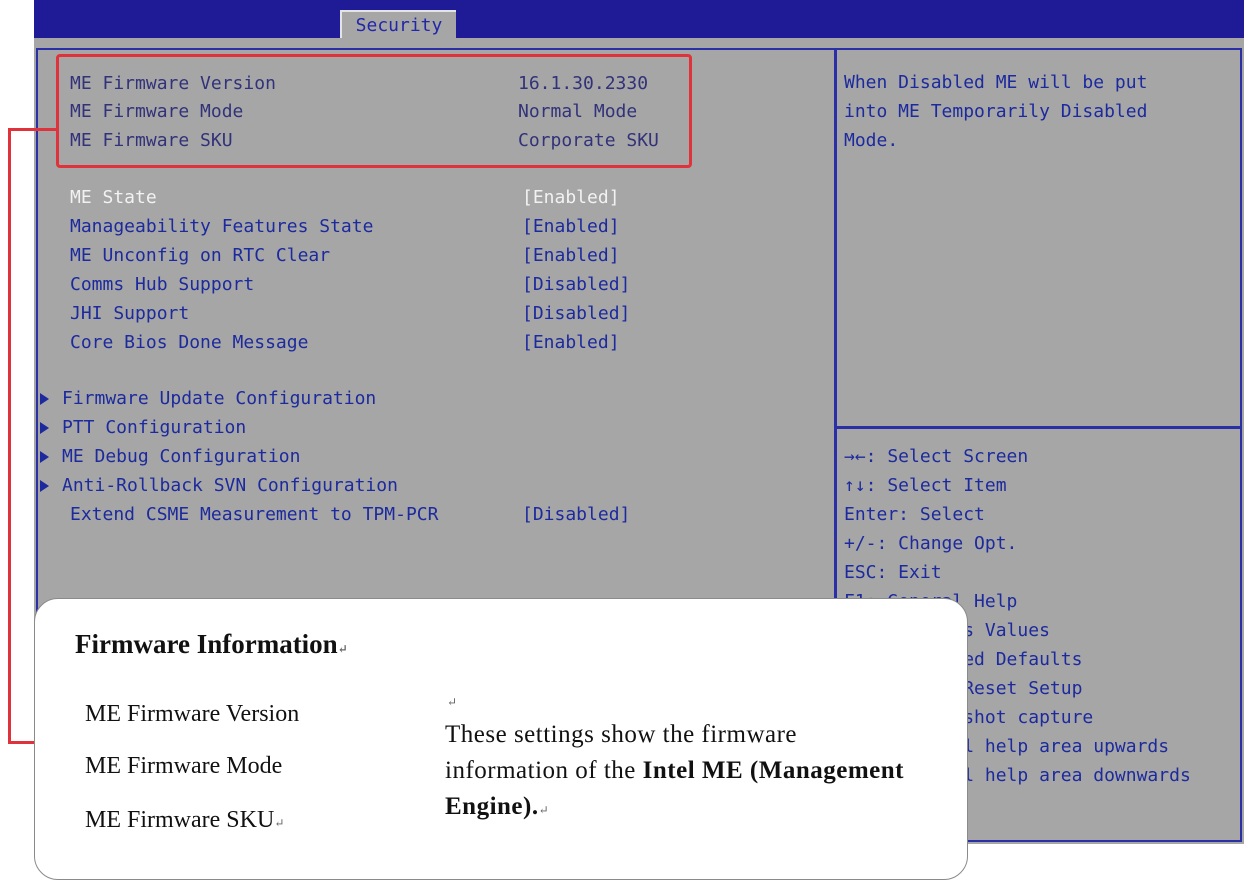 The width and height of the screenshot is (1244, 880). What do you see at coordinates (129, 314) in the screenshot?
I see `setting-jhi-label: JHI Support` at bounding box center [129, 314].